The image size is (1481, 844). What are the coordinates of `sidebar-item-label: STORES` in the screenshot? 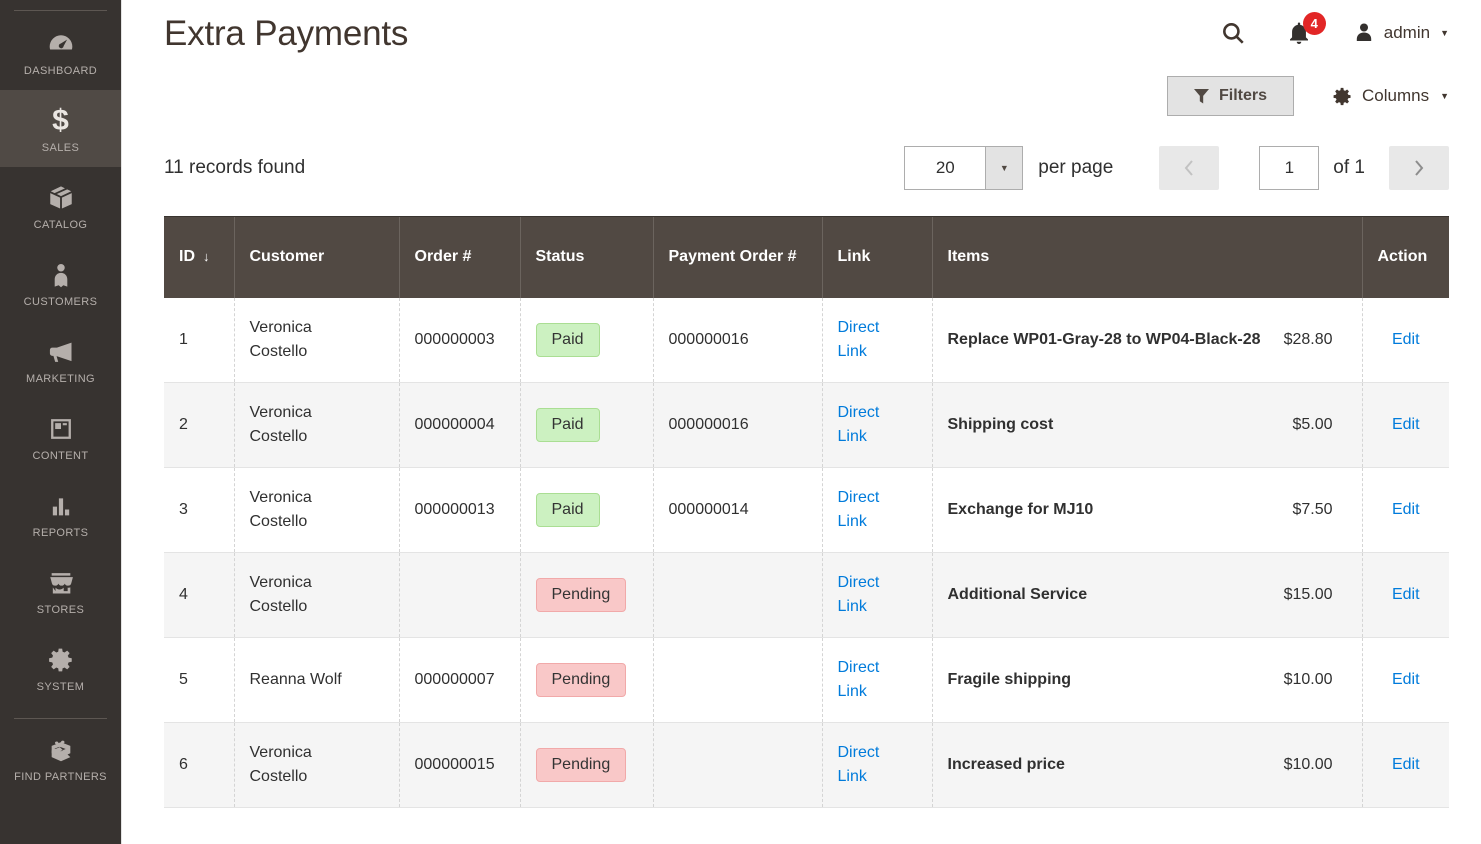 It's located at (60, 610).